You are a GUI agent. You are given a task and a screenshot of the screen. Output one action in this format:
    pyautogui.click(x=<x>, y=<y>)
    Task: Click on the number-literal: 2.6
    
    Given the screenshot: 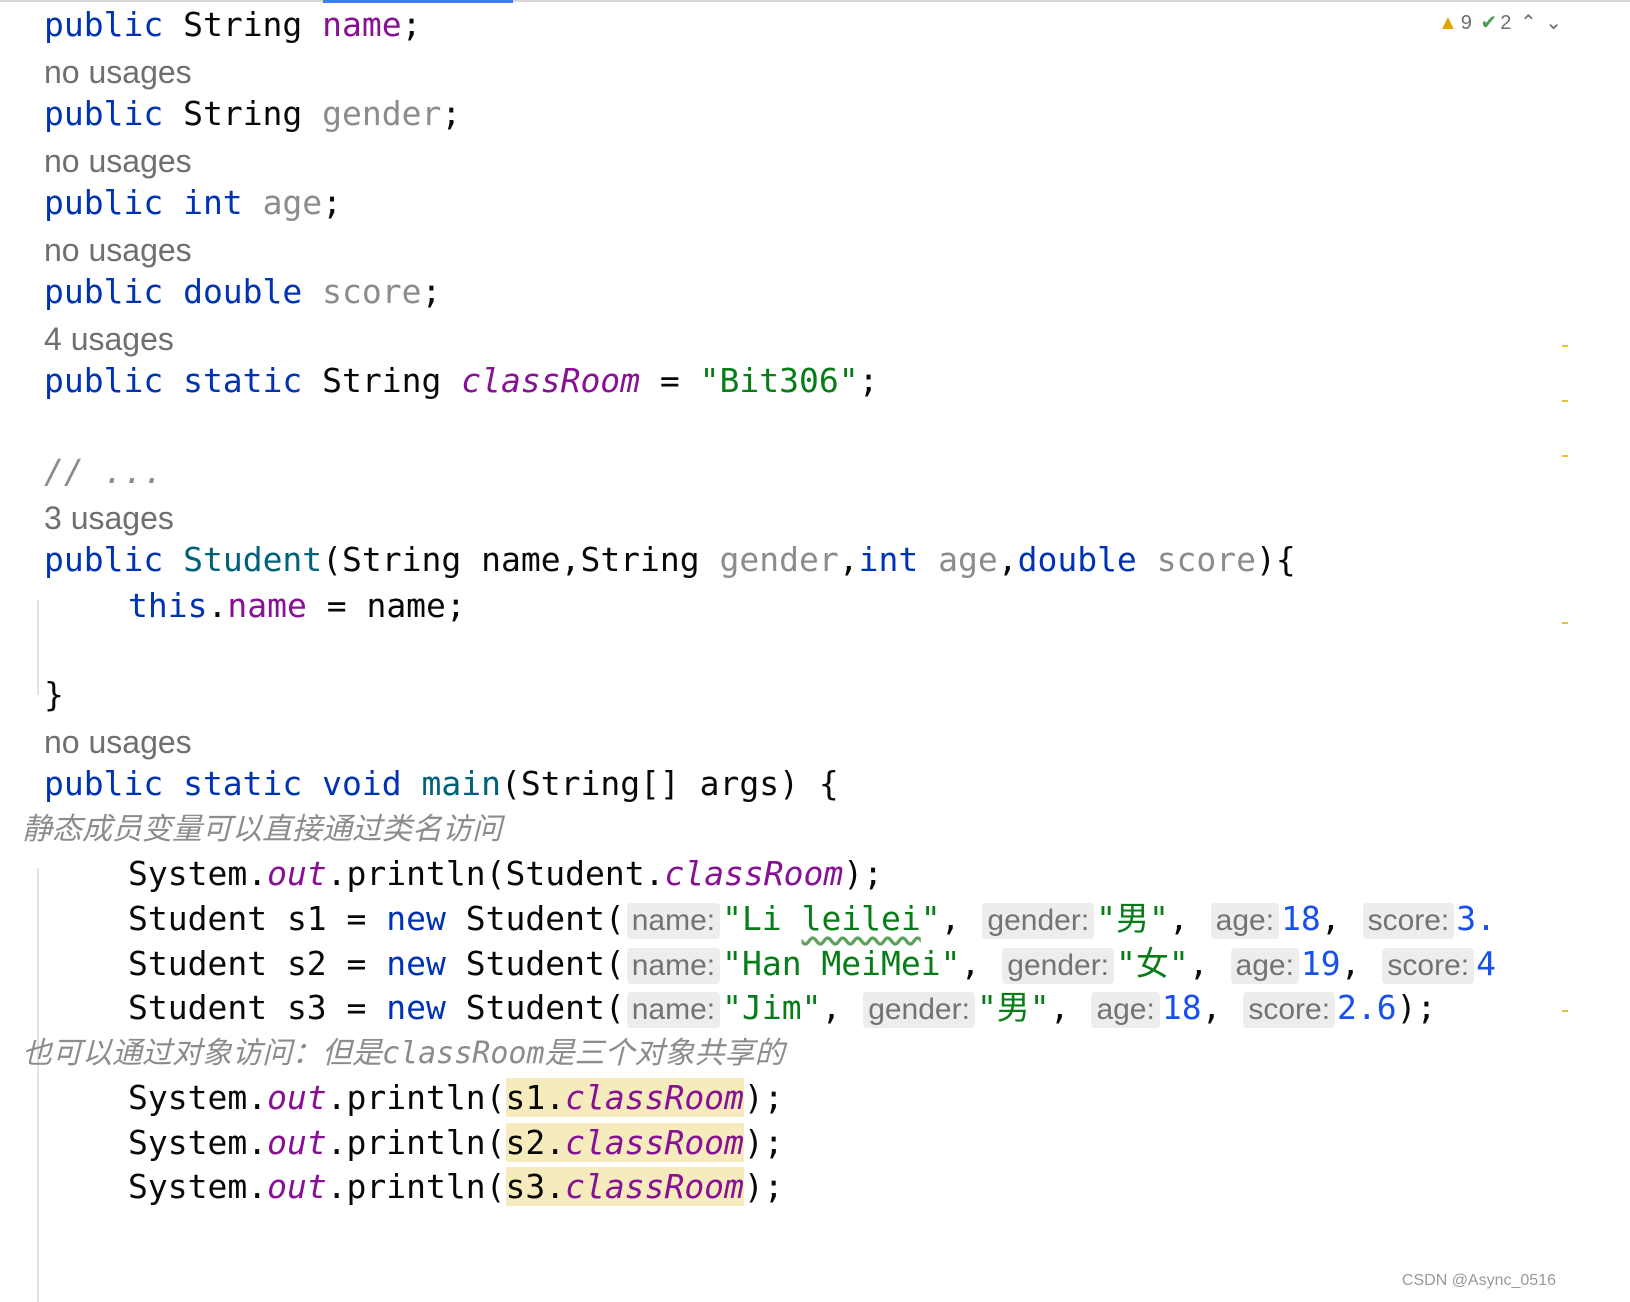 What is the action you would take?
    pyautogui.click(x=1367, y=1007)
    